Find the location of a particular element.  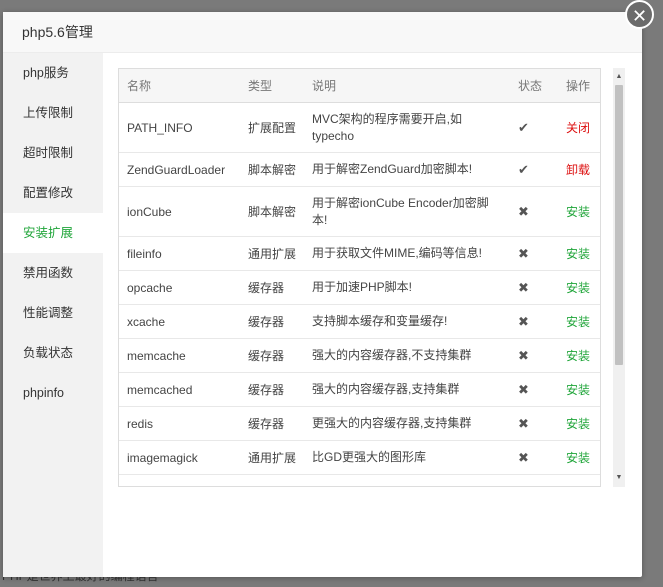

column-header-type: 类型 is located at coordinates (272, 86).